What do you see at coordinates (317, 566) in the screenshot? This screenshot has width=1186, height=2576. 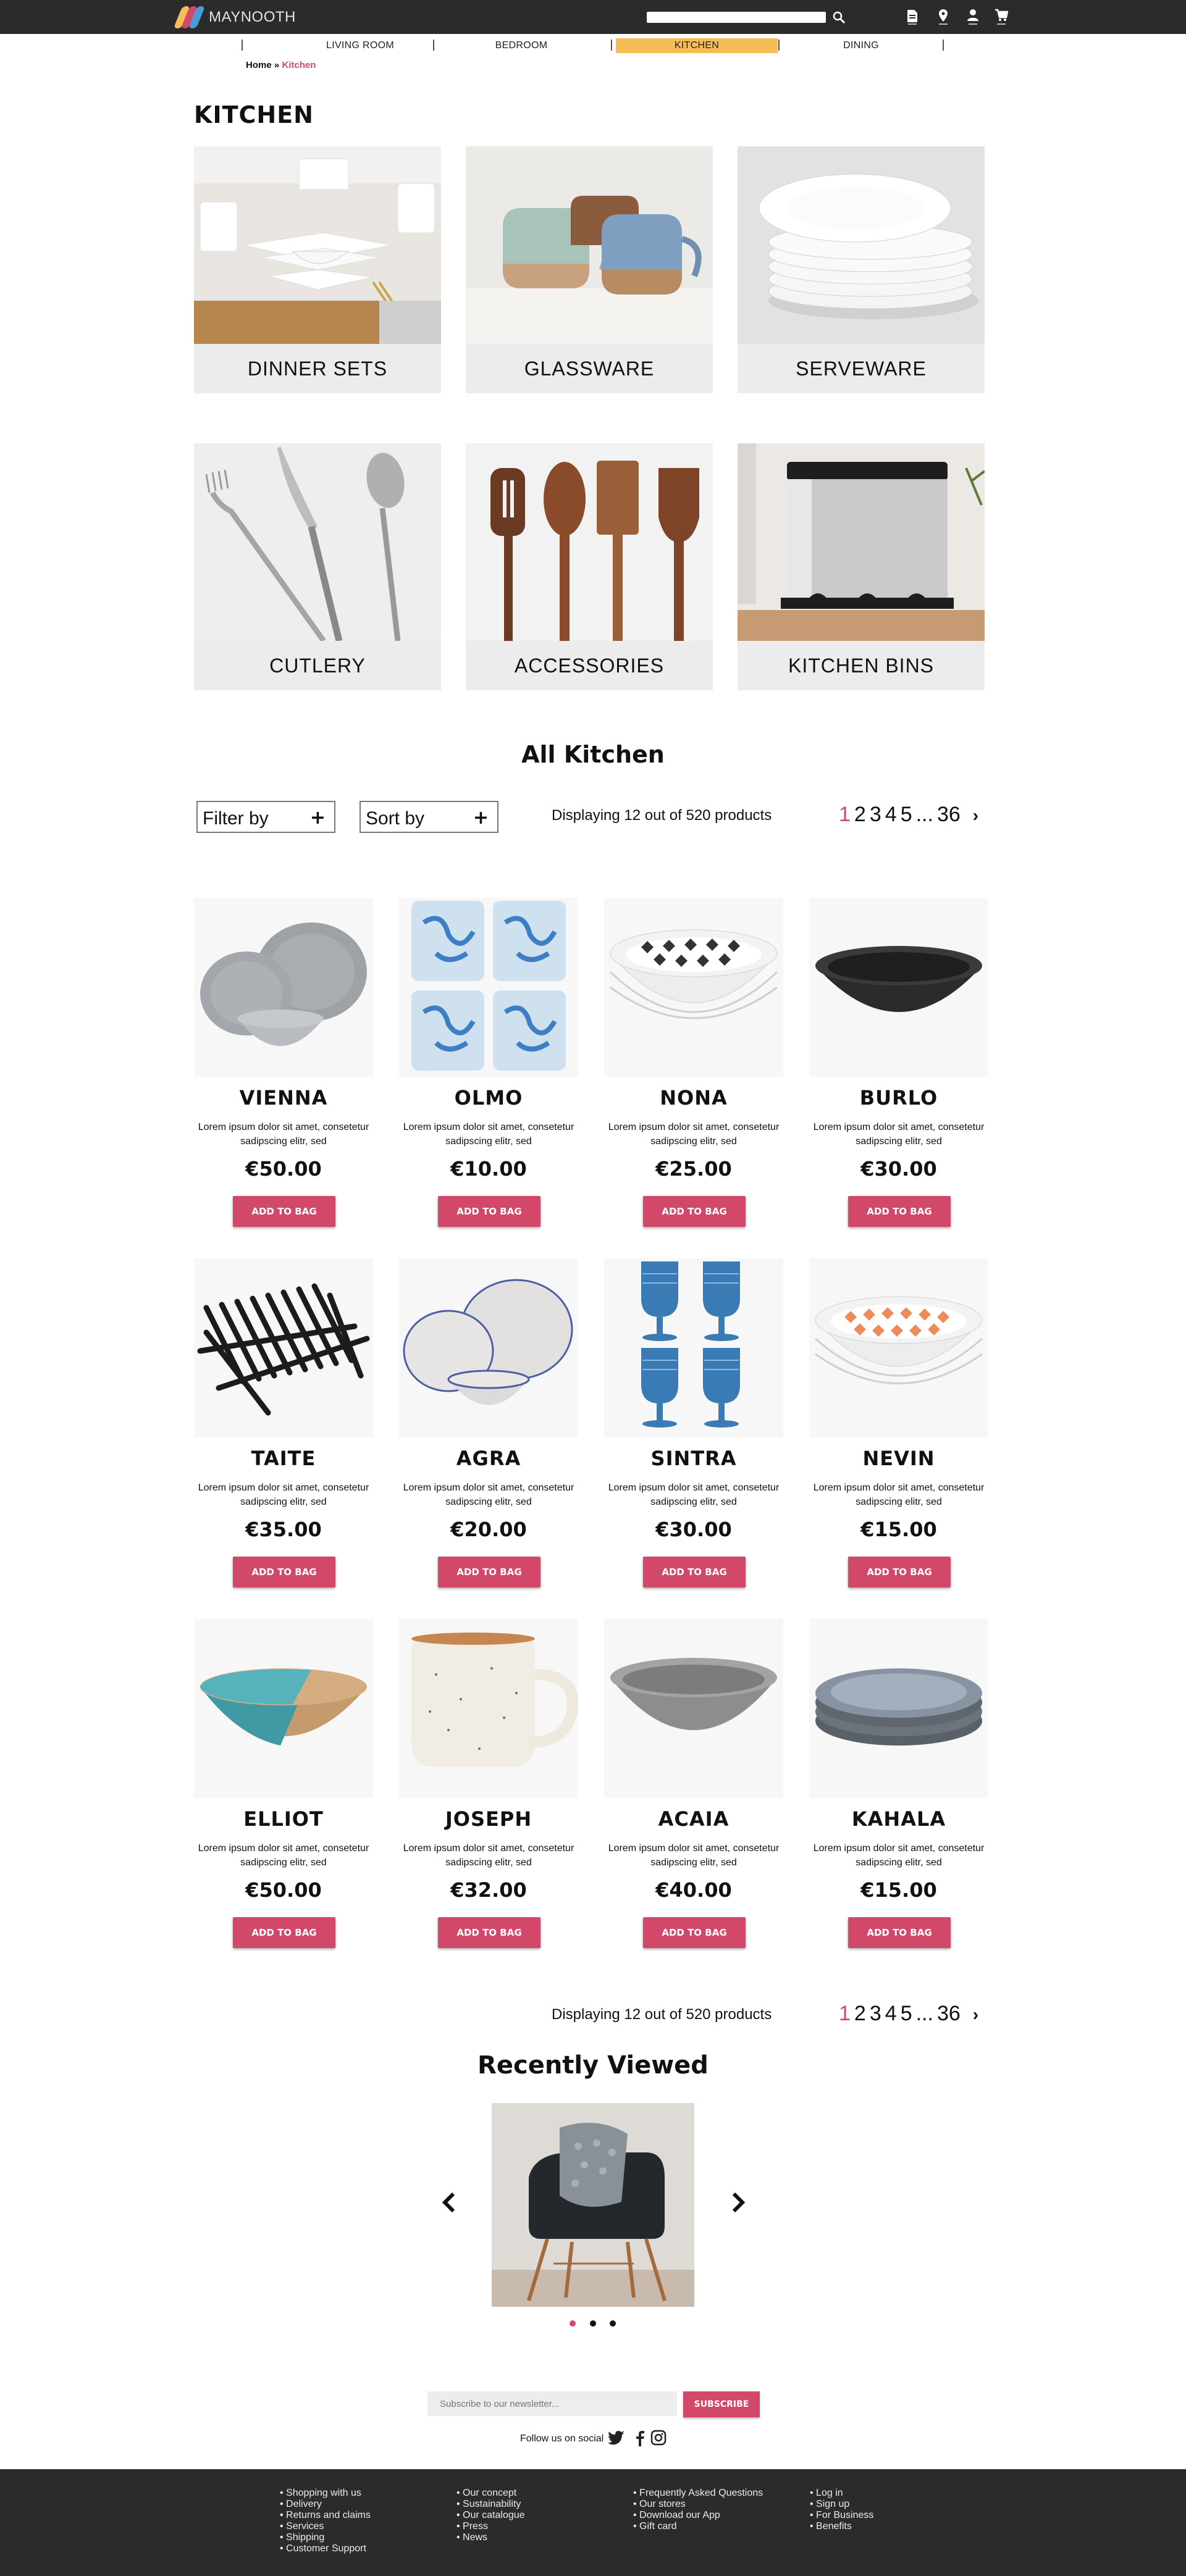 I see `category-cutlery: CUTLERY` at bounding box center [317, 566].